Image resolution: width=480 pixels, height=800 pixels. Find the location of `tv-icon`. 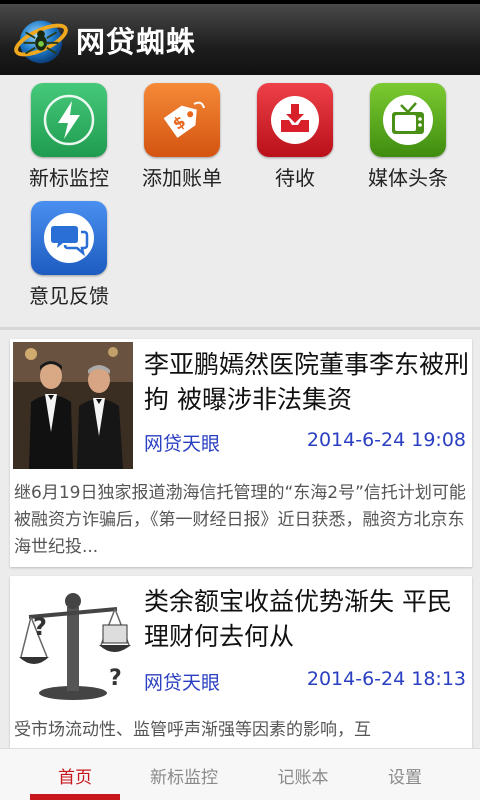

tv-icon is located at coordinates (408, 120).